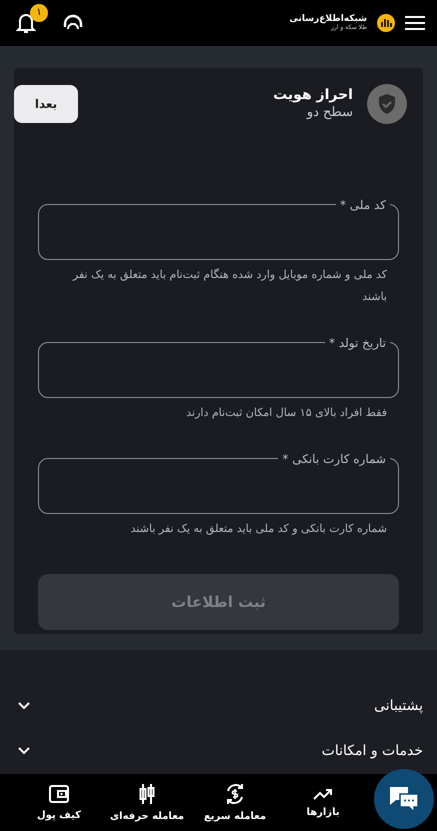 This screenshot has height=831, width=437. Describe the element at coordinates (286, 412) in the screenshot. I see `helper-text: فقط افراد بالای ۱۵ سال امکان ثبت‌نام دارند` at that location.